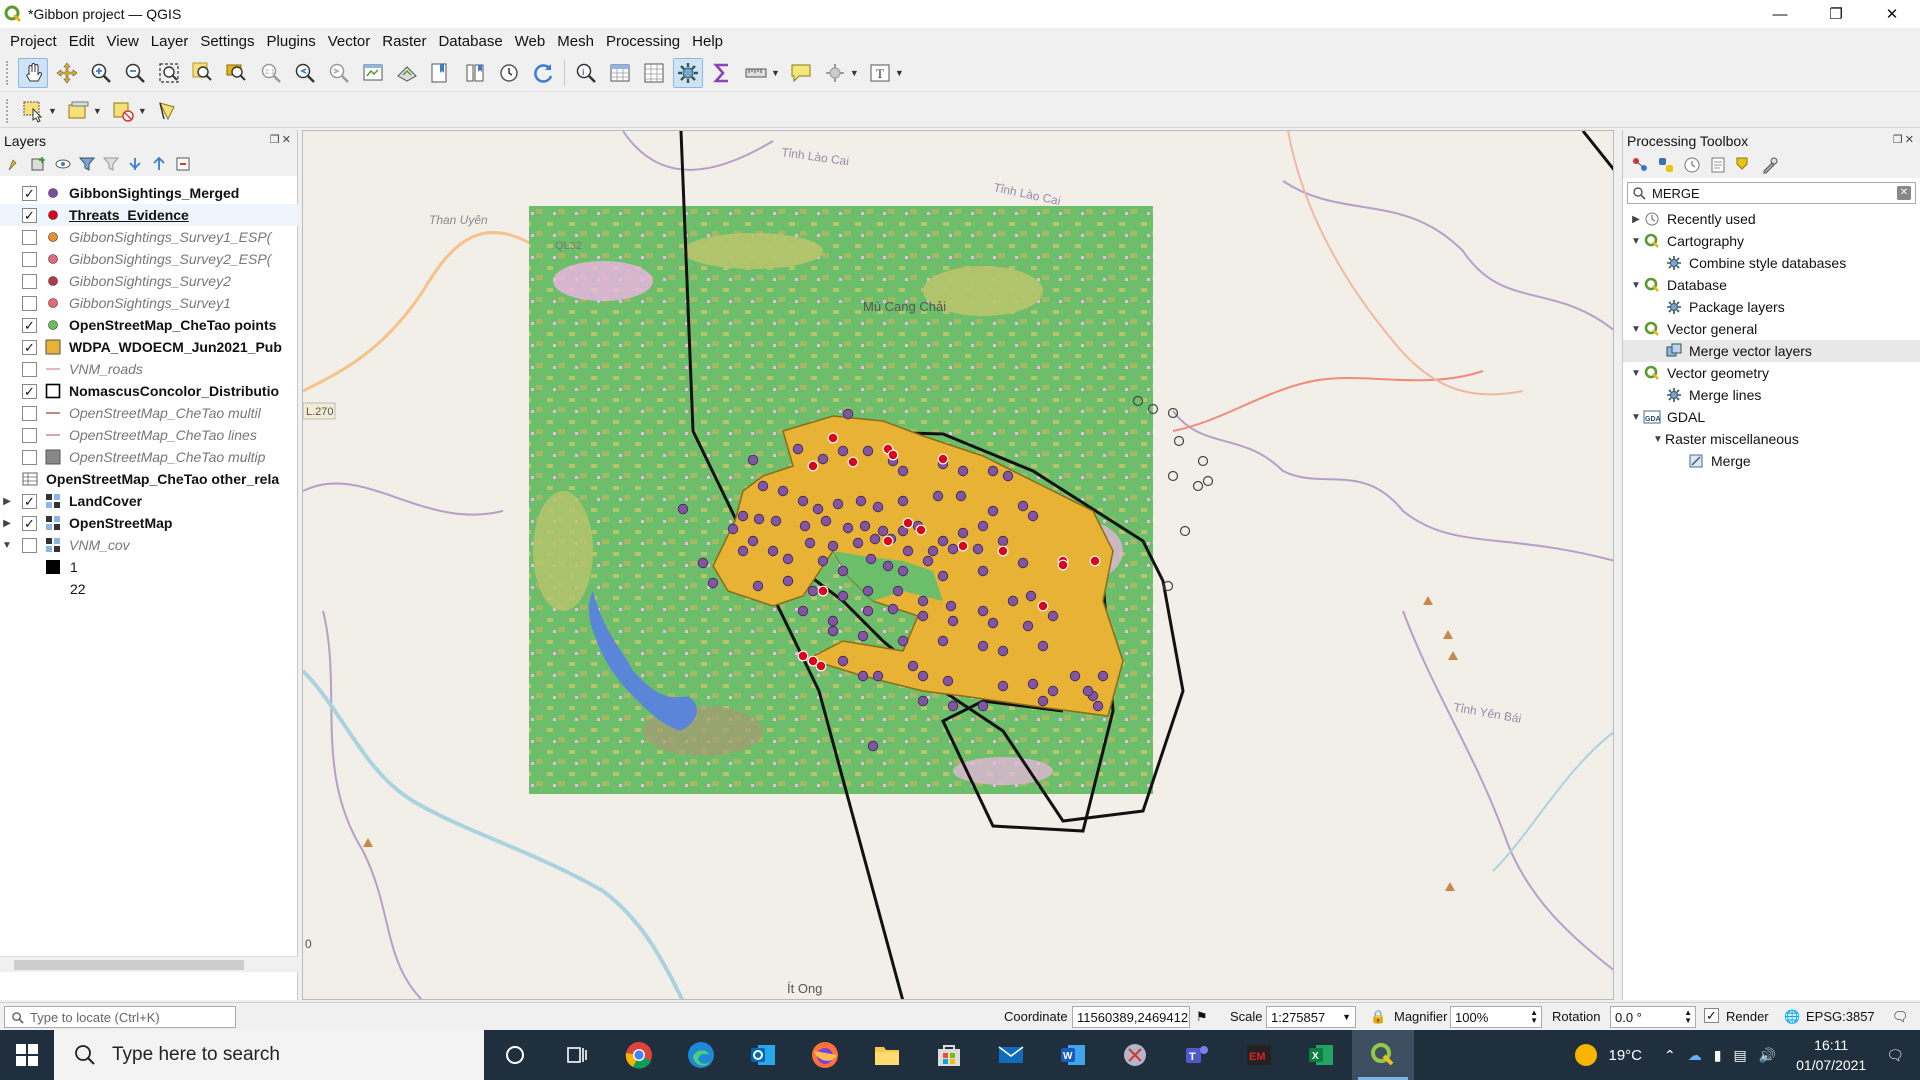  What do you see at coordinates (654, 73) in the screenshot?
I see `field-calculator-icon` at bounding box center [654, 73].